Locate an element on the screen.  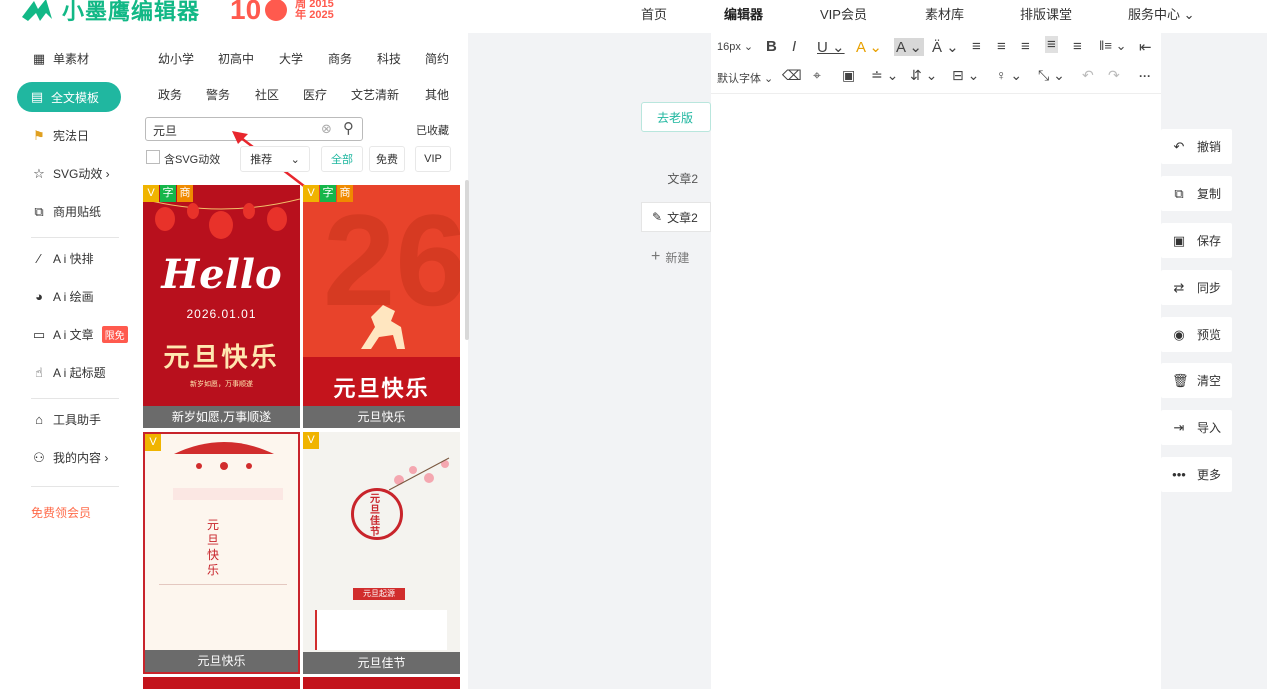
article-tab-active: ✎ 文章2 is located at coordinates (676, 217).